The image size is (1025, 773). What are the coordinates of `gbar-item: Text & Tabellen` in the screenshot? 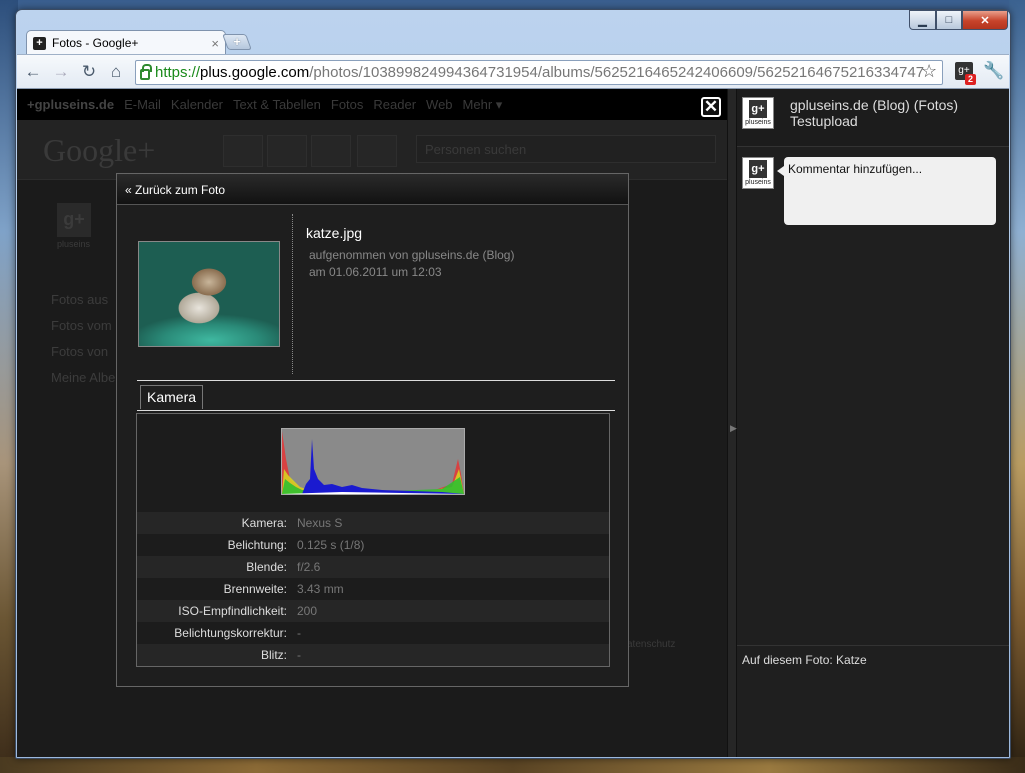 It's located at (277, 104).